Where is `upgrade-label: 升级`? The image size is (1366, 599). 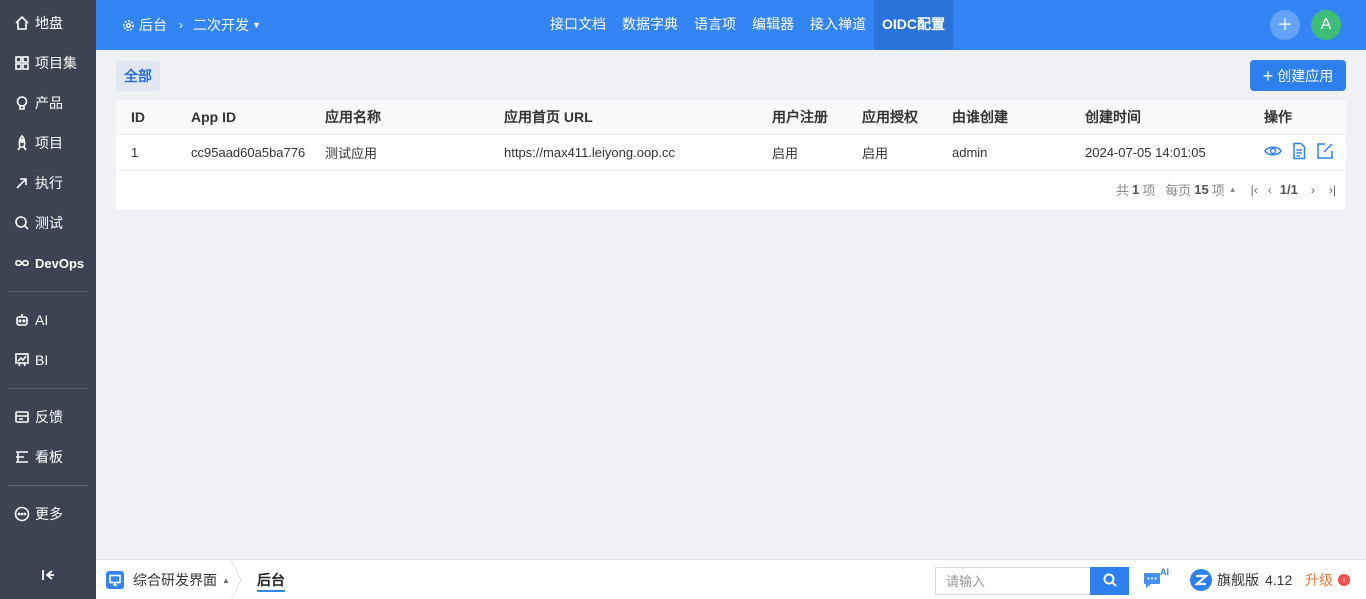
upgrade-label: 升级 is located at coordinates (1319, 580).